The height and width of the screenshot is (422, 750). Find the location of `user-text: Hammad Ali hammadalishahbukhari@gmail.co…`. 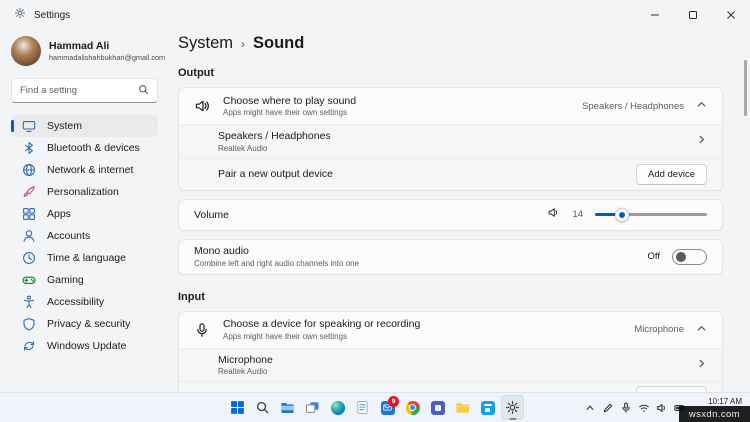

user-text: Hammad Ali hammadalishahbukhari@gmail.co… is located at coordinates (107, 51).